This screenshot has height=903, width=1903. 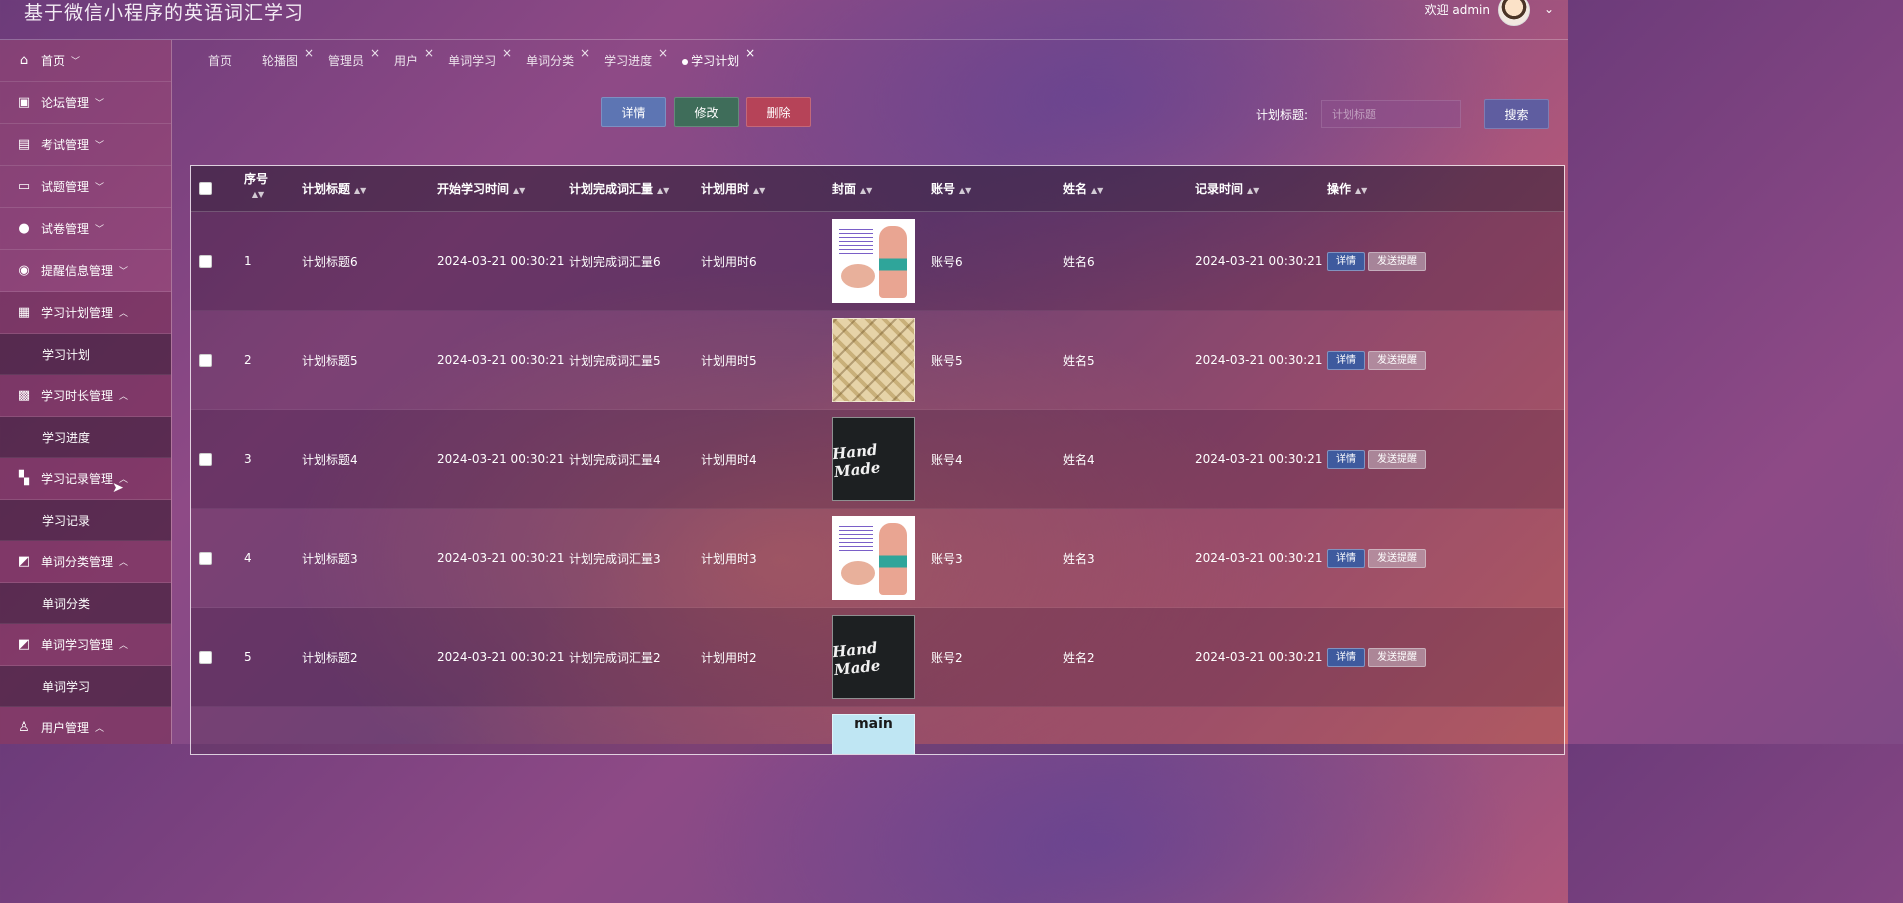 I want to click on cell-name: 姓名2, so click(x=1079, y=657).